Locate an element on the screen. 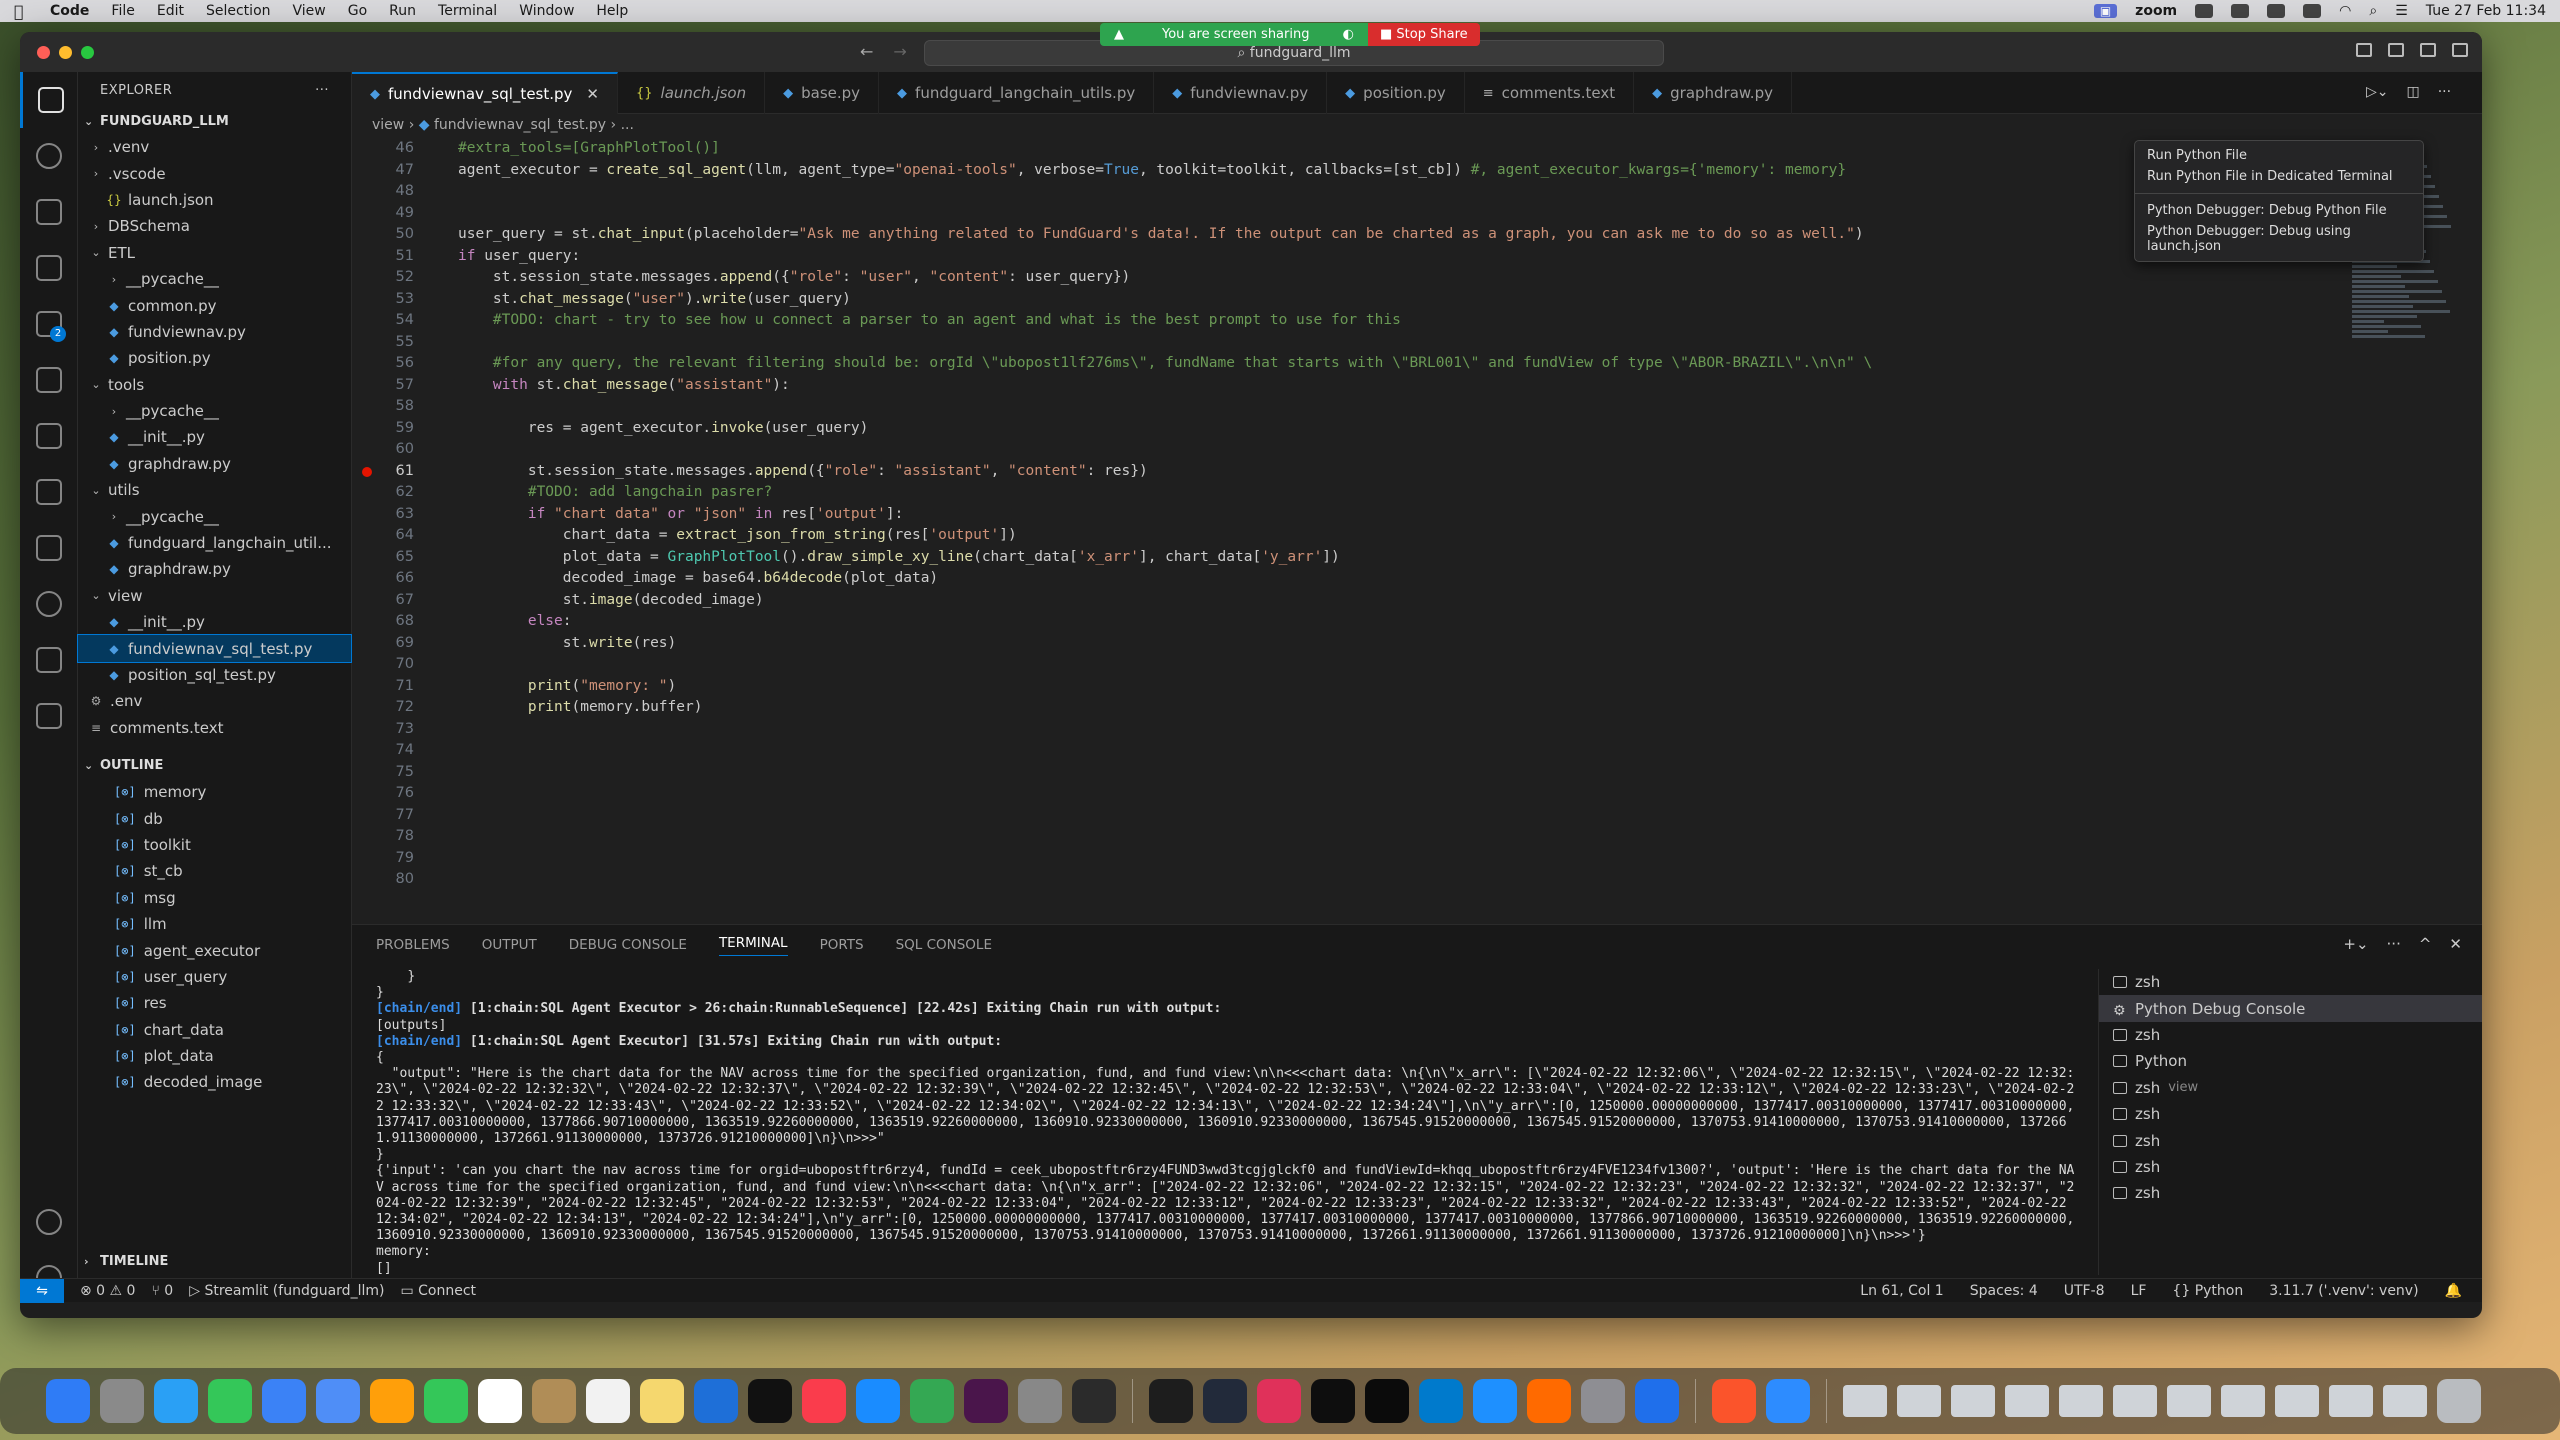 Image resolution: width=2560 pixels, height=1440 pixels. code-line: 69 st.write(res) is located at coordinates (1417, 644).